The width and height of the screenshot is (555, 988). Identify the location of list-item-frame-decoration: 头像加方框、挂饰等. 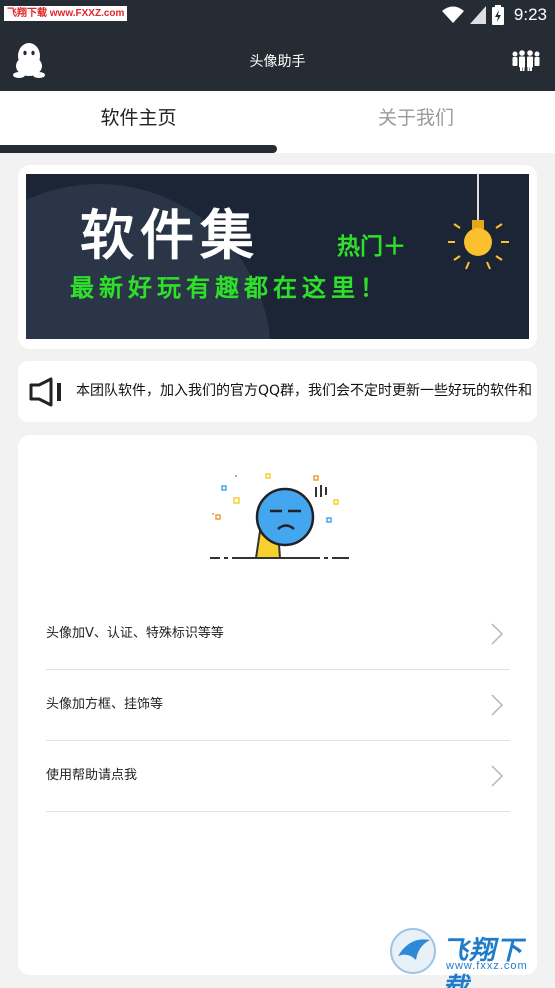
(278, 705).